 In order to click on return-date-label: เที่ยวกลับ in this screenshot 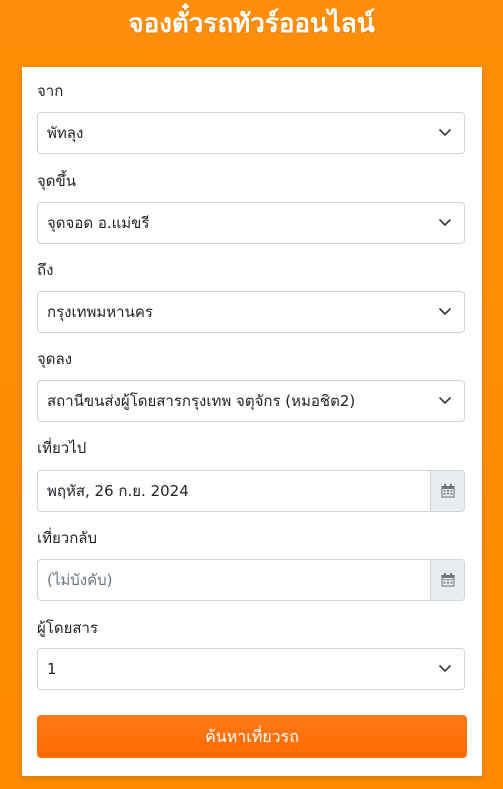, I will do `click(67, 538)`.